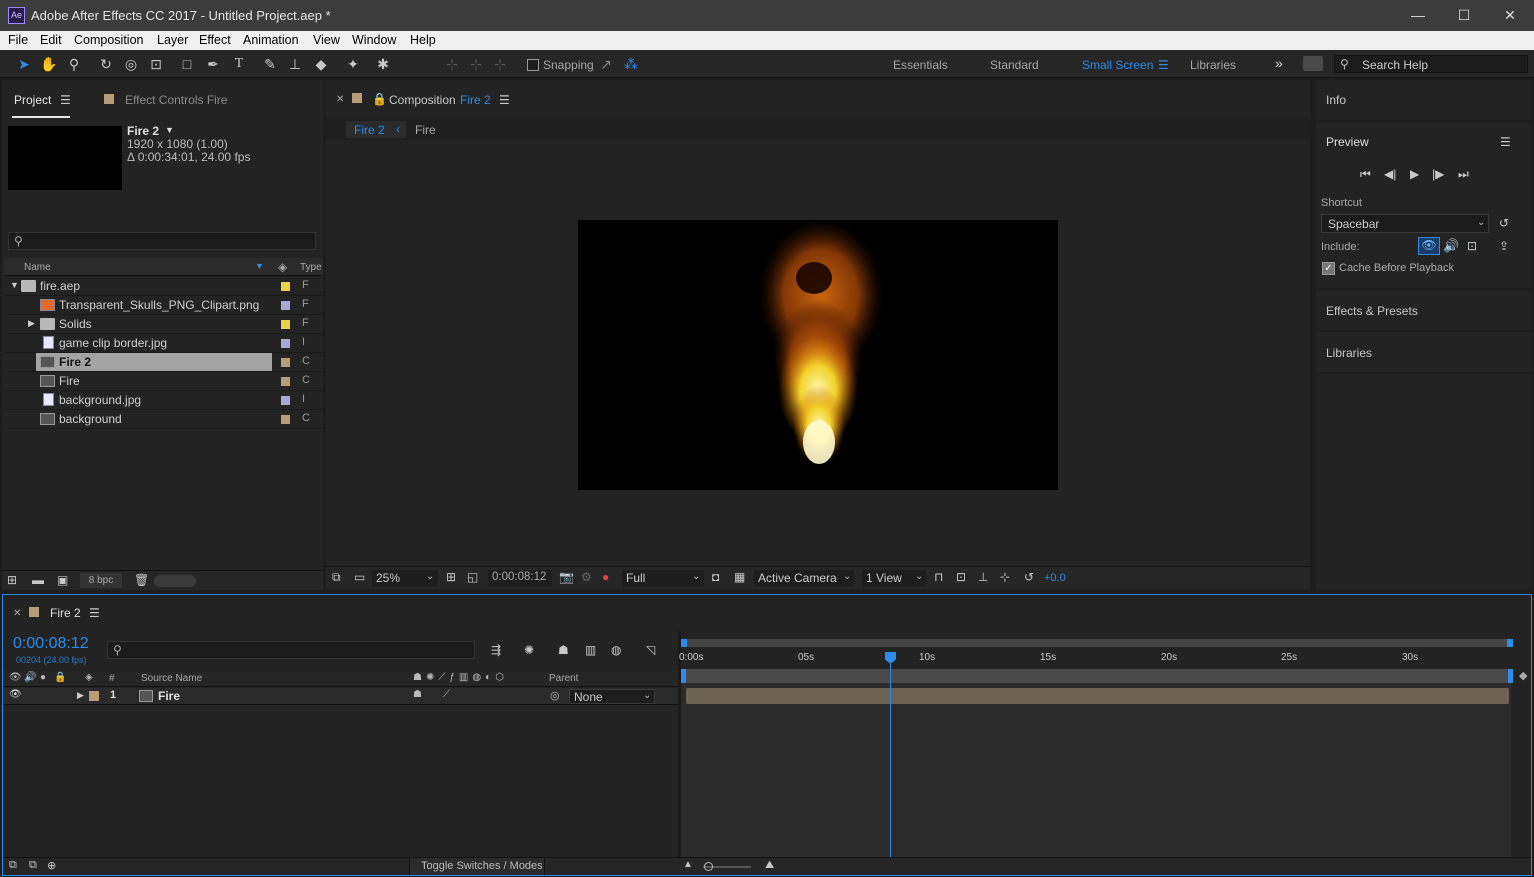 This screenshot has height=877, width=1534. Describe the element at coordinates (938, 577) in the screenshot. I see `toggle-pixel-aspect-icon: ⊓` at that location.